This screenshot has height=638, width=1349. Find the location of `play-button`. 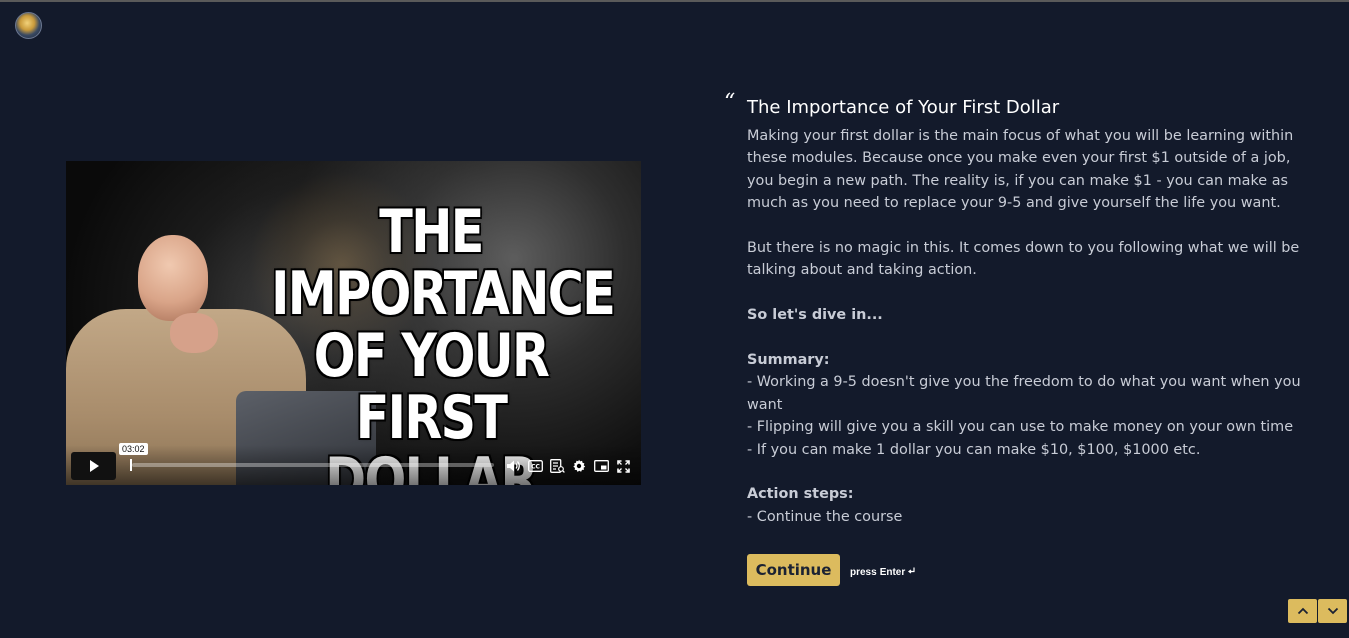

play-button is located at coordinates (93, 466).